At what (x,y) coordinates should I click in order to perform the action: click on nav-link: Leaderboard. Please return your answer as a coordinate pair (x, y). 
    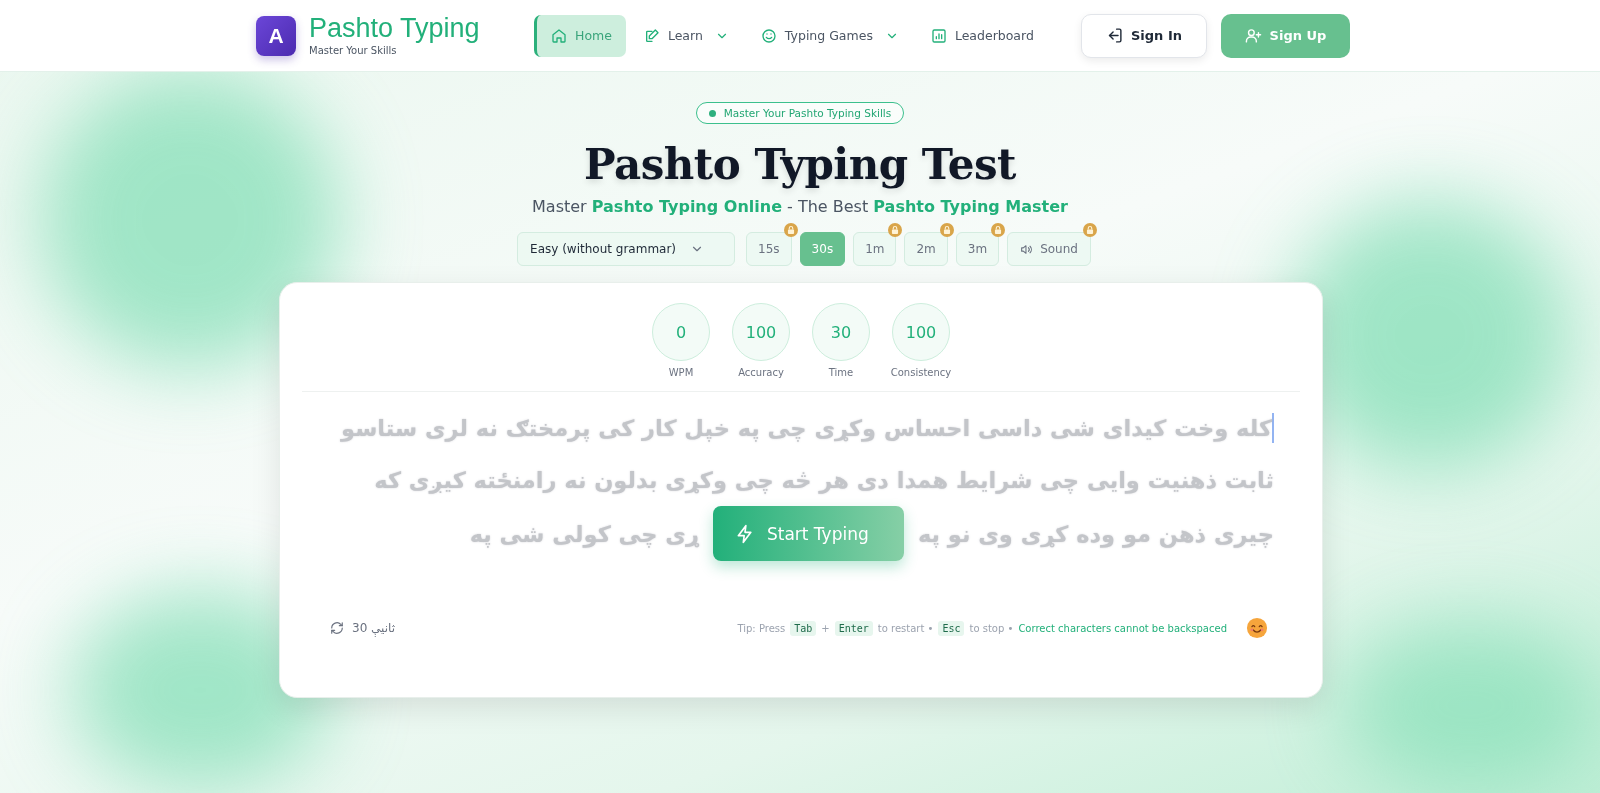
    Looking at the image, I should click on (982, 35).